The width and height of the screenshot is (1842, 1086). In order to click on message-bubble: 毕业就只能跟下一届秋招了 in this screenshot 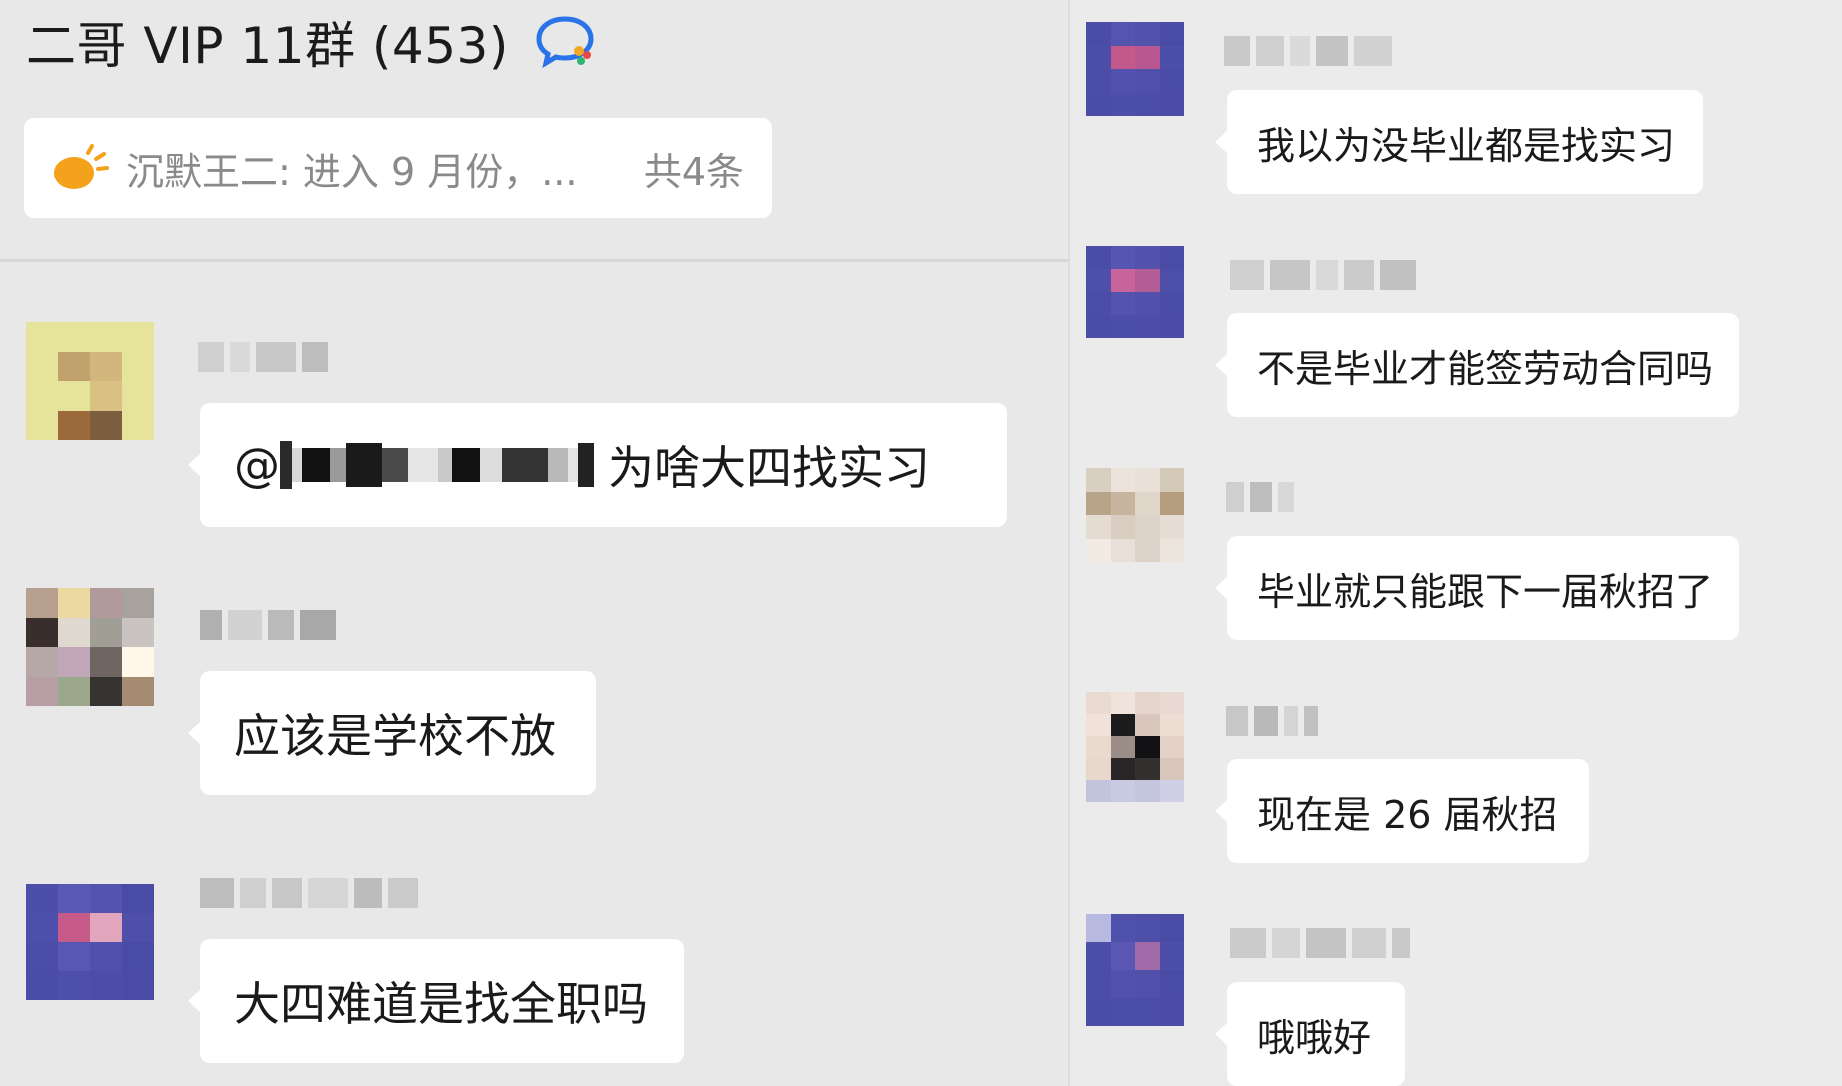, I will do `click(1477, 588)`.